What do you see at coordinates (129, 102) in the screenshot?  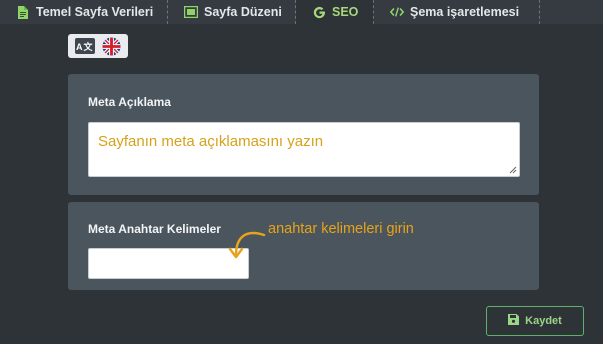 I see `meta-description-label: Meta Açıklama` at bounding box center [129, 102].